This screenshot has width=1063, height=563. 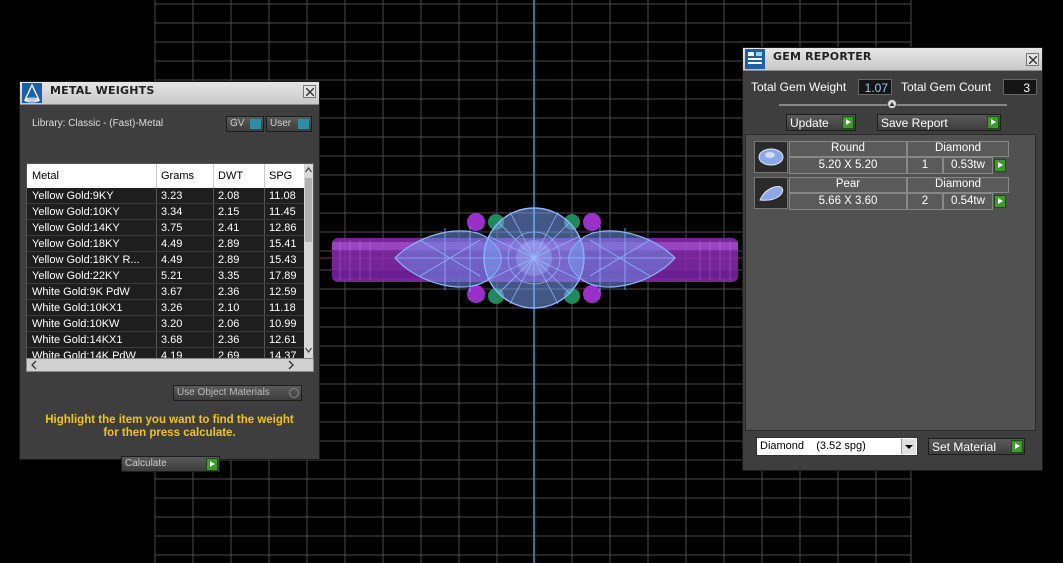 I want to click on metal-cell: White Gold:14KX1, so click(x=77, y=340).